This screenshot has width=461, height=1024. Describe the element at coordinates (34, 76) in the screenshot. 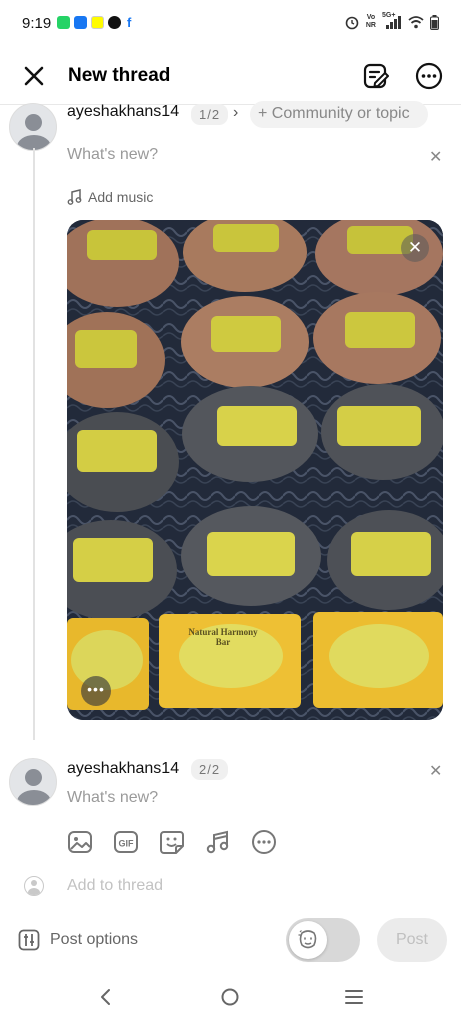

I see `close-icon` at that location.